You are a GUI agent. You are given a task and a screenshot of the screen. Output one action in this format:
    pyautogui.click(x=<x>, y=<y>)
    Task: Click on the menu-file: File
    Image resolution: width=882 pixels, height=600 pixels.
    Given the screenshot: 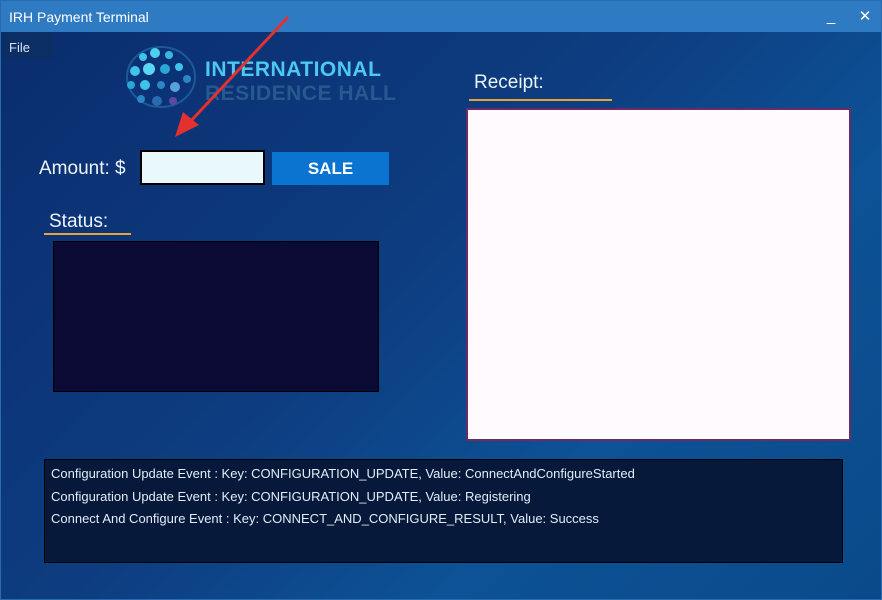 What is the action you would take?
    pyautogui.click(x=19, y=47)
    